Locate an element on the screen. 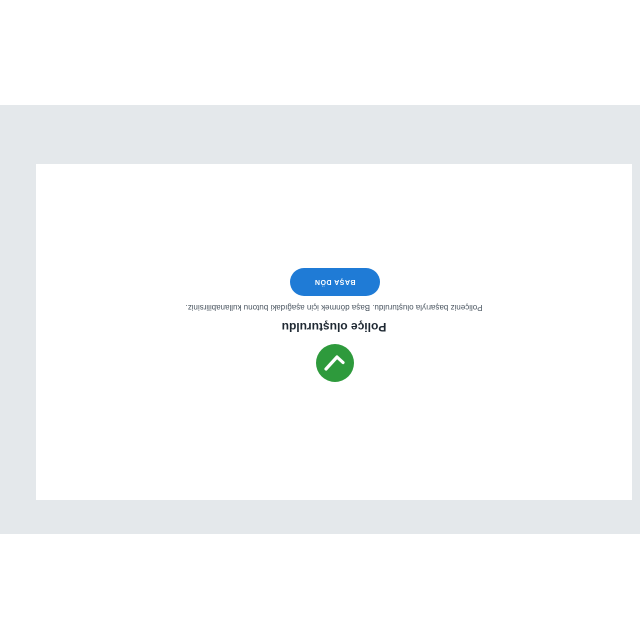  back-to-start-button: BAŞA DÖN is located at coordinates (335, 282).